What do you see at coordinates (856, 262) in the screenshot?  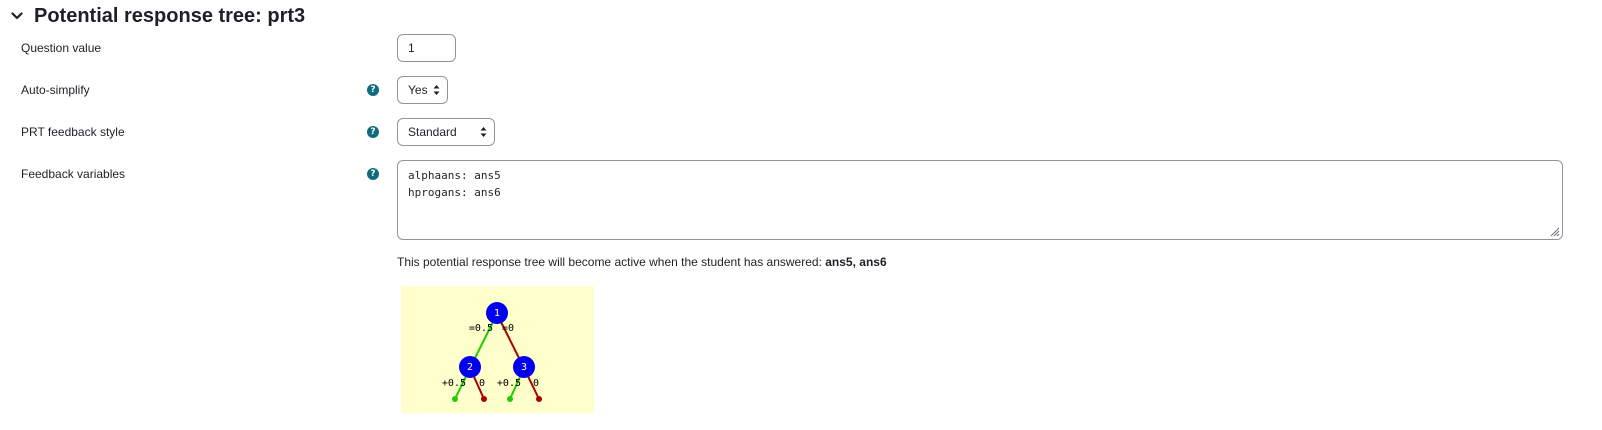 I see `active-answers-list: ans5, ans6` at bounding box center [856, 262].